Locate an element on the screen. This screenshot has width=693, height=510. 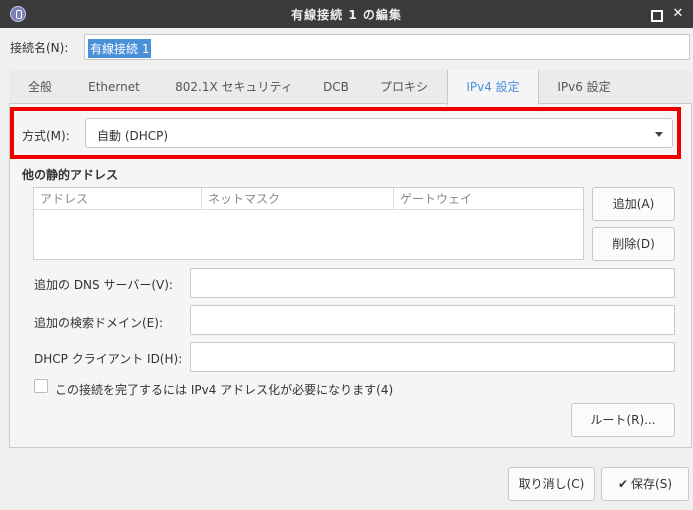
search-domains-input is located at coordinates (432, 320).